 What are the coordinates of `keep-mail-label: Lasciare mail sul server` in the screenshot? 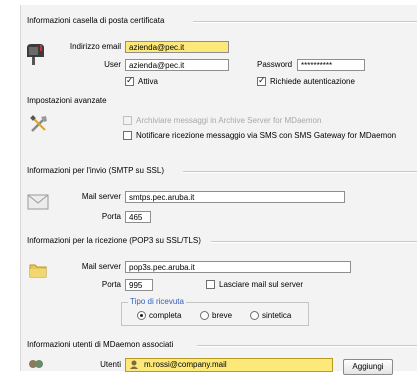 It's located at (261, 284).